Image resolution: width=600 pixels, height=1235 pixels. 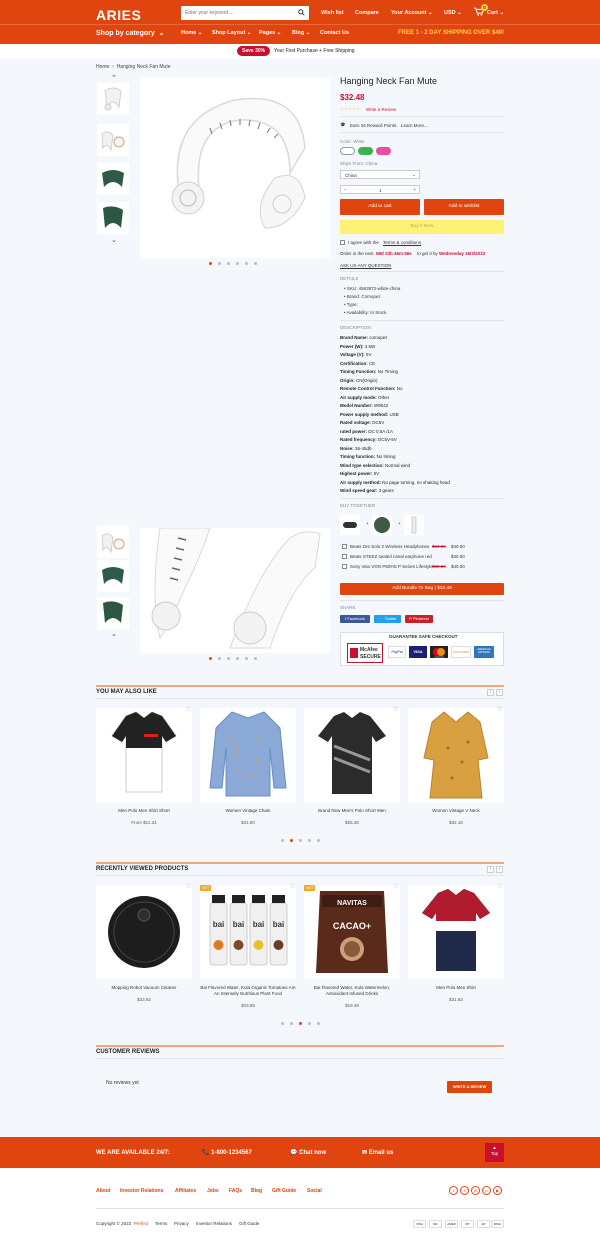 What do you see at coordinates (301, 33) in the screenshot?
I see `nav-blog: Blog ⌄` at bounding box center [301, 33].